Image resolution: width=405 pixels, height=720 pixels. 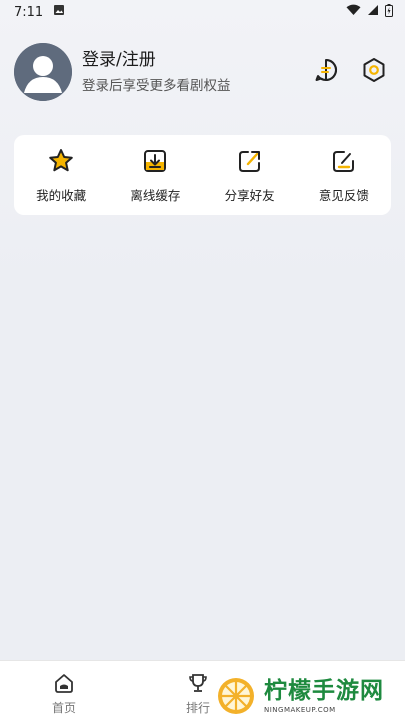 I want to click on message-icon, so click(x=326, y=70).